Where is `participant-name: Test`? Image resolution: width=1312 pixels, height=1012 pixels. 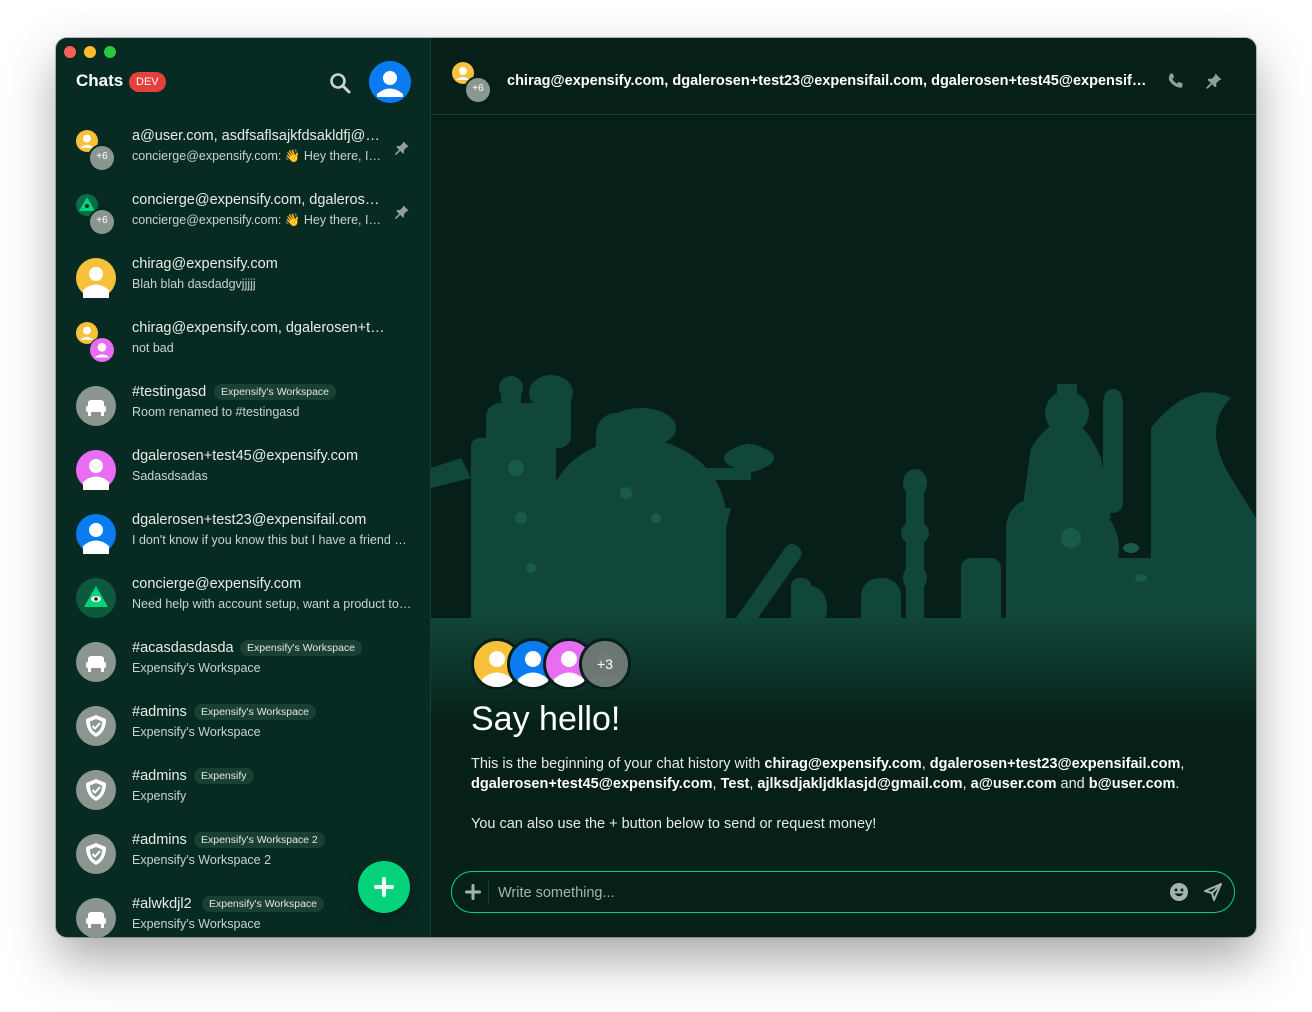 participant-name: Test is located at coordinates (735, 784).